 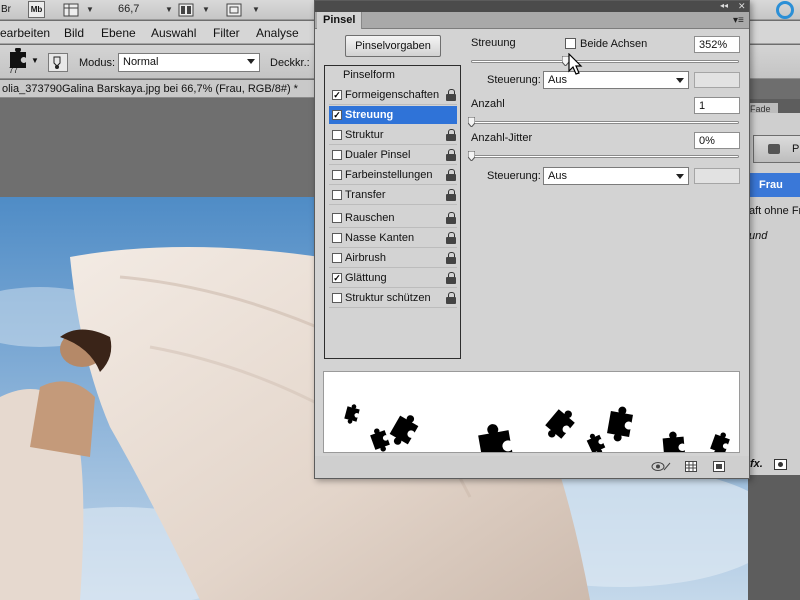 What do you see at coordinates (97, 63) in the screenshot?
I see `mode-label: Modus:` at bounding box center [97, 63].